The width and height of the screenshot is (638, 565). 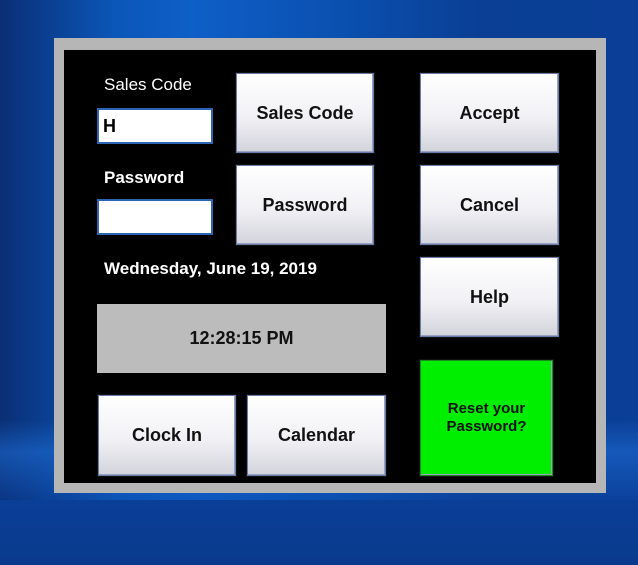 What do you see at coordinates (241, 338) in the screenshot?
I see `clock-display: 12:28:15 PM` at bounding box center [241, 338].